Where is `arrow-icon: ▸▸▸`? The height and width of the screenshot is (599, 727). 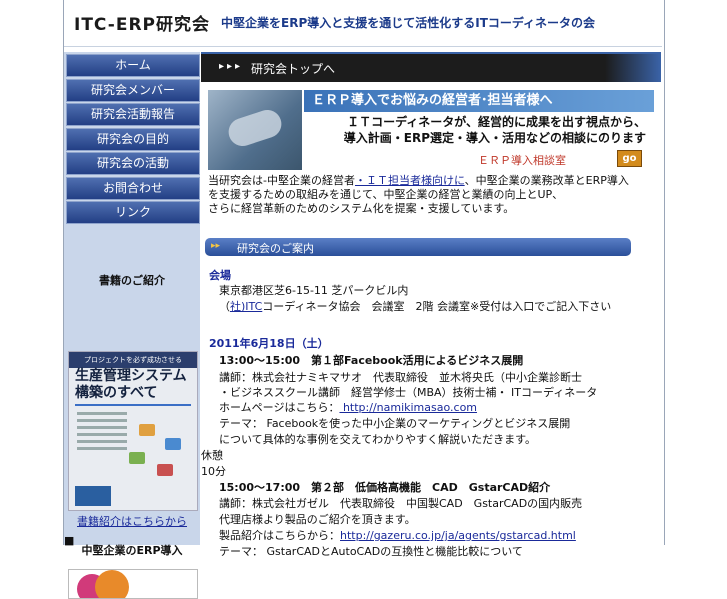 arrow-icon: ▸▸▸ is located at coordinates (231, 66).